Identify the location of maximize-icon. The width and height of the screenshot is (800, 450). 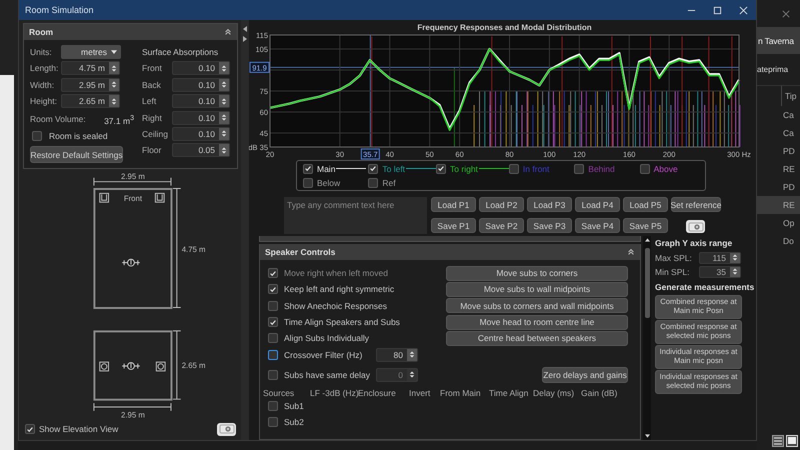
(717, 10).